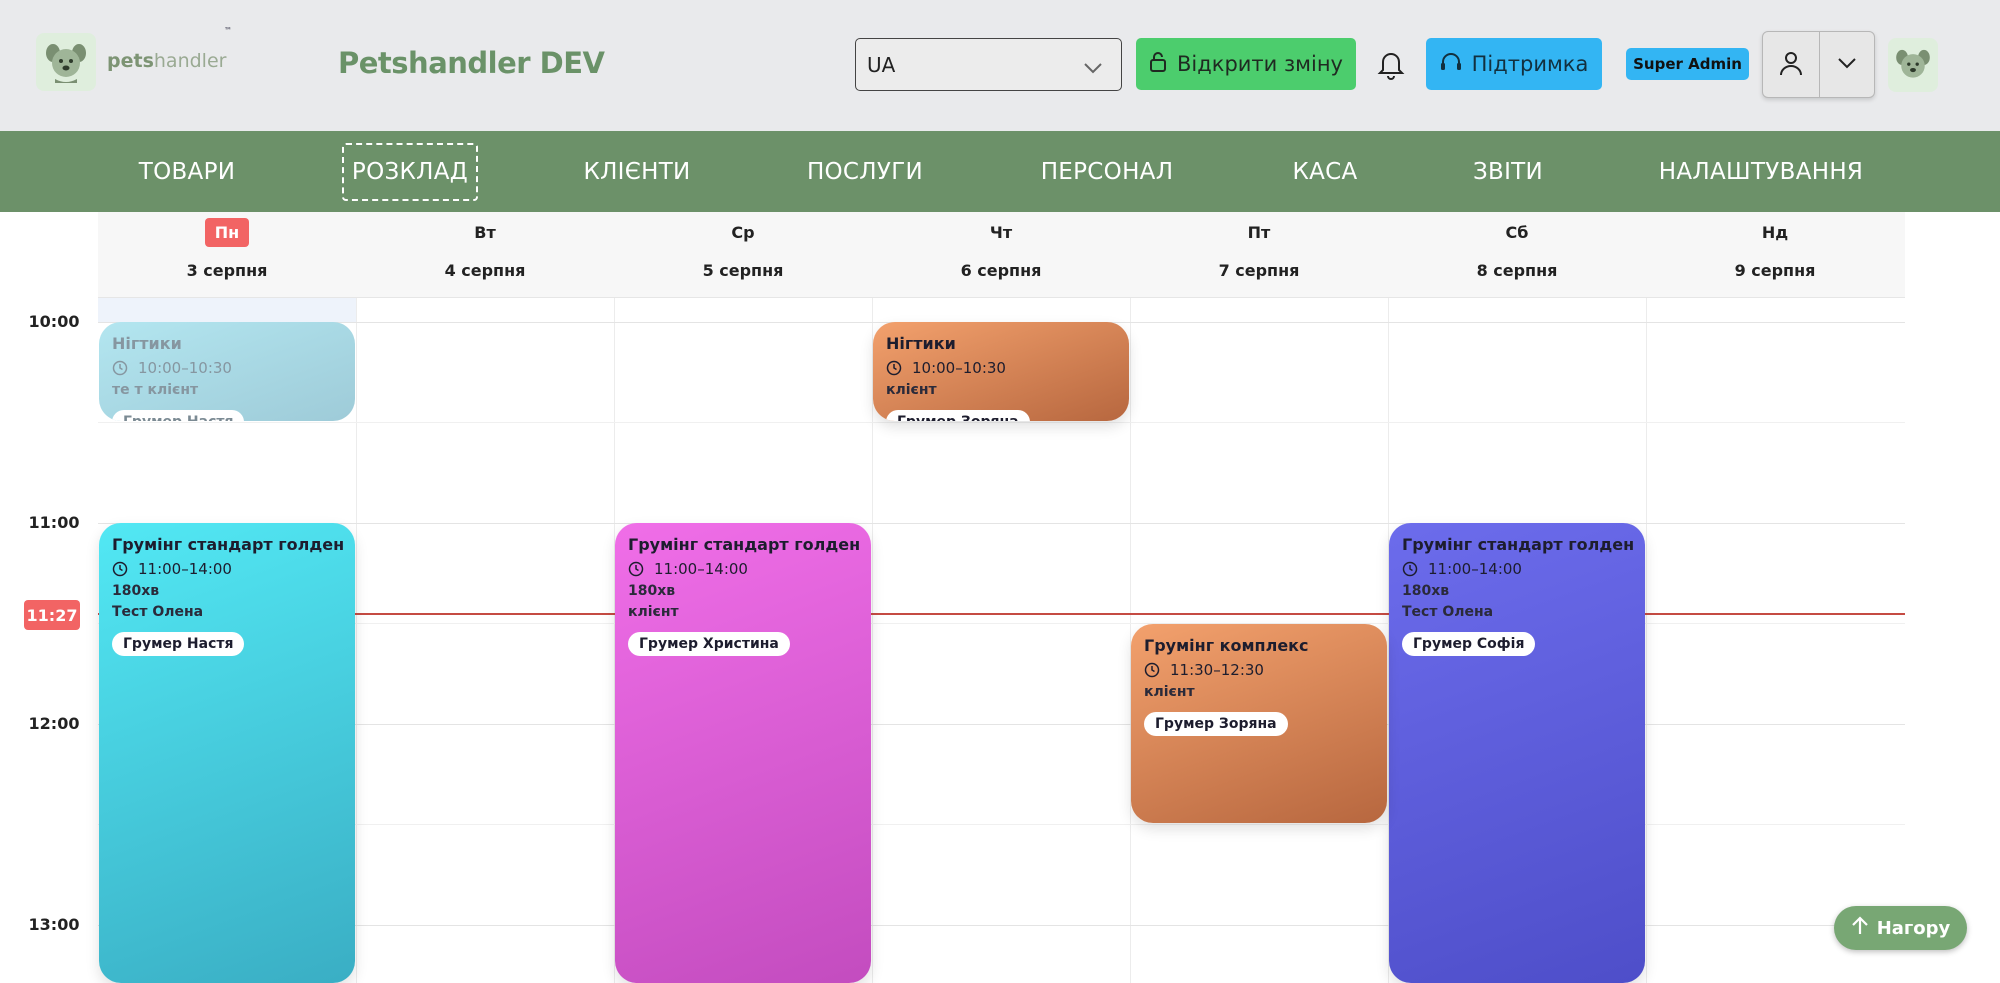 The width and height of the screenshot is (2000, 983). What do you see at coordinates (227, 255) in the screenshot?
I see `day-header: Пн 3 серпня` at bounding box center [227, 255].